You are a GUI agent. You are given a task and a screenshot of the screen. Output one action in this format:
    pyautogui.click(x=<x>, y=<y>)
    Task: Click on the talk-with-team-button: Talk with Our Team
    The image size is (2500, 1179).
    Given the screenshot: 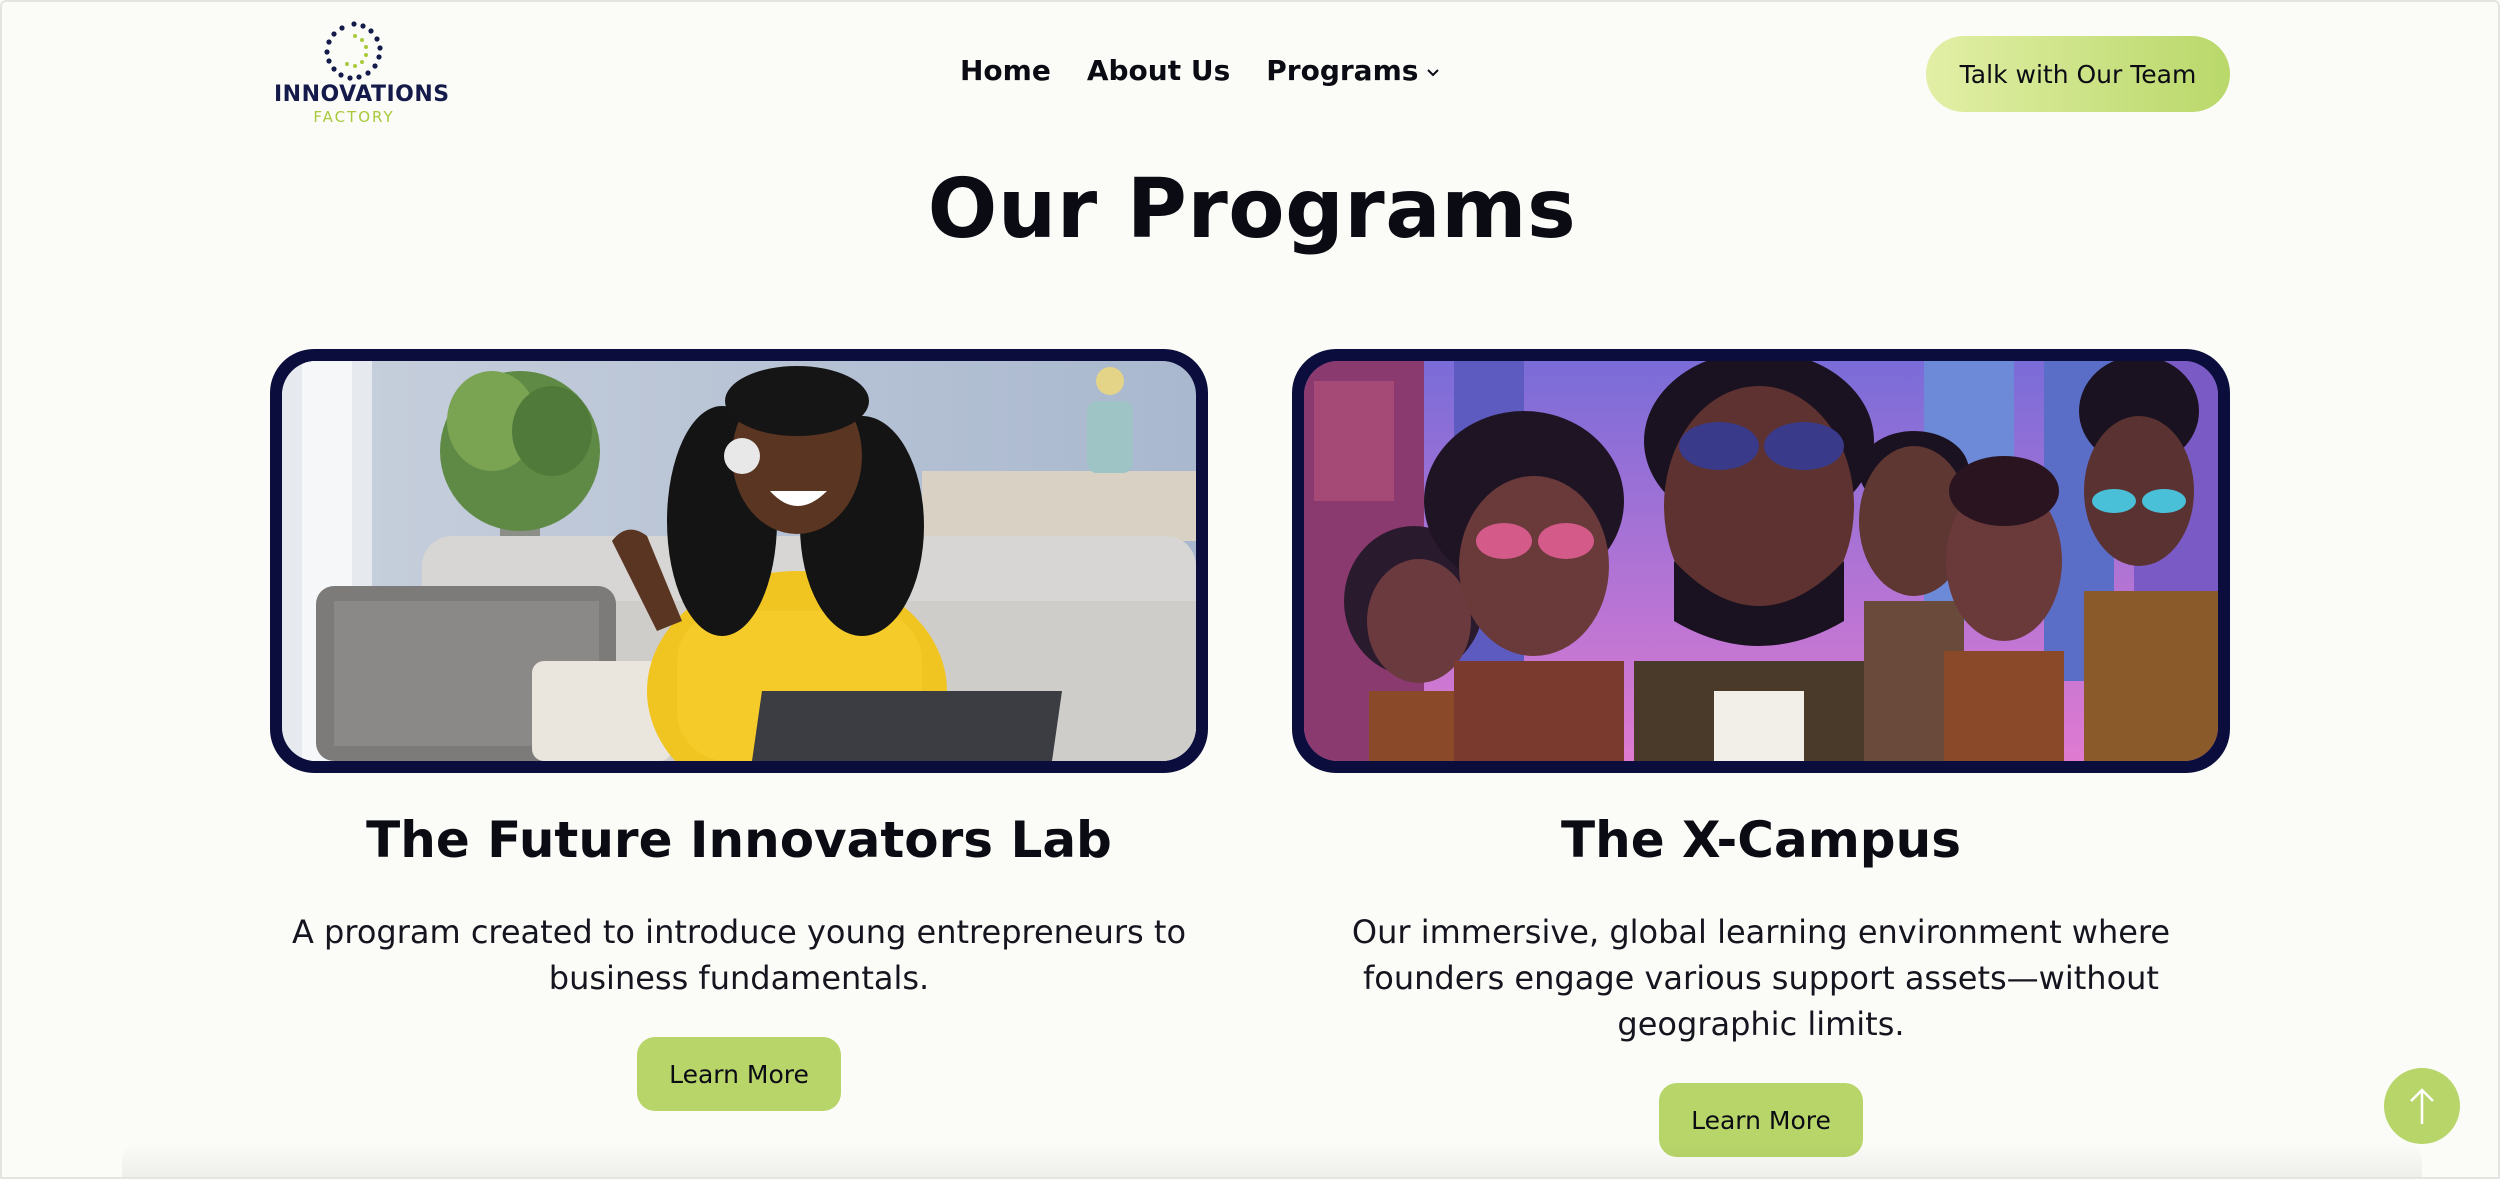 What is the action you would take?
    pyautogui.click(x=2078, y=74)
    